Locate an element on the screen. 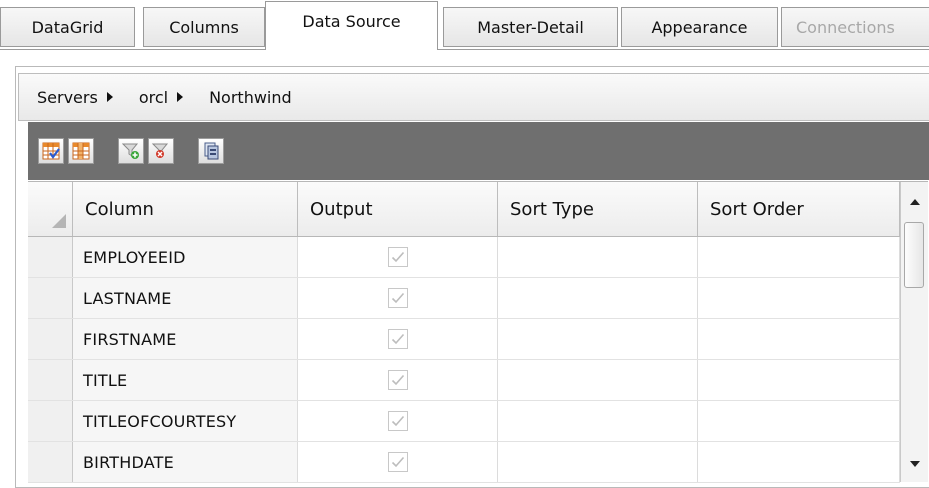 The height and width of the screenshot is (488, 929). column-name: TITLE is located at coordinates (105, 380).